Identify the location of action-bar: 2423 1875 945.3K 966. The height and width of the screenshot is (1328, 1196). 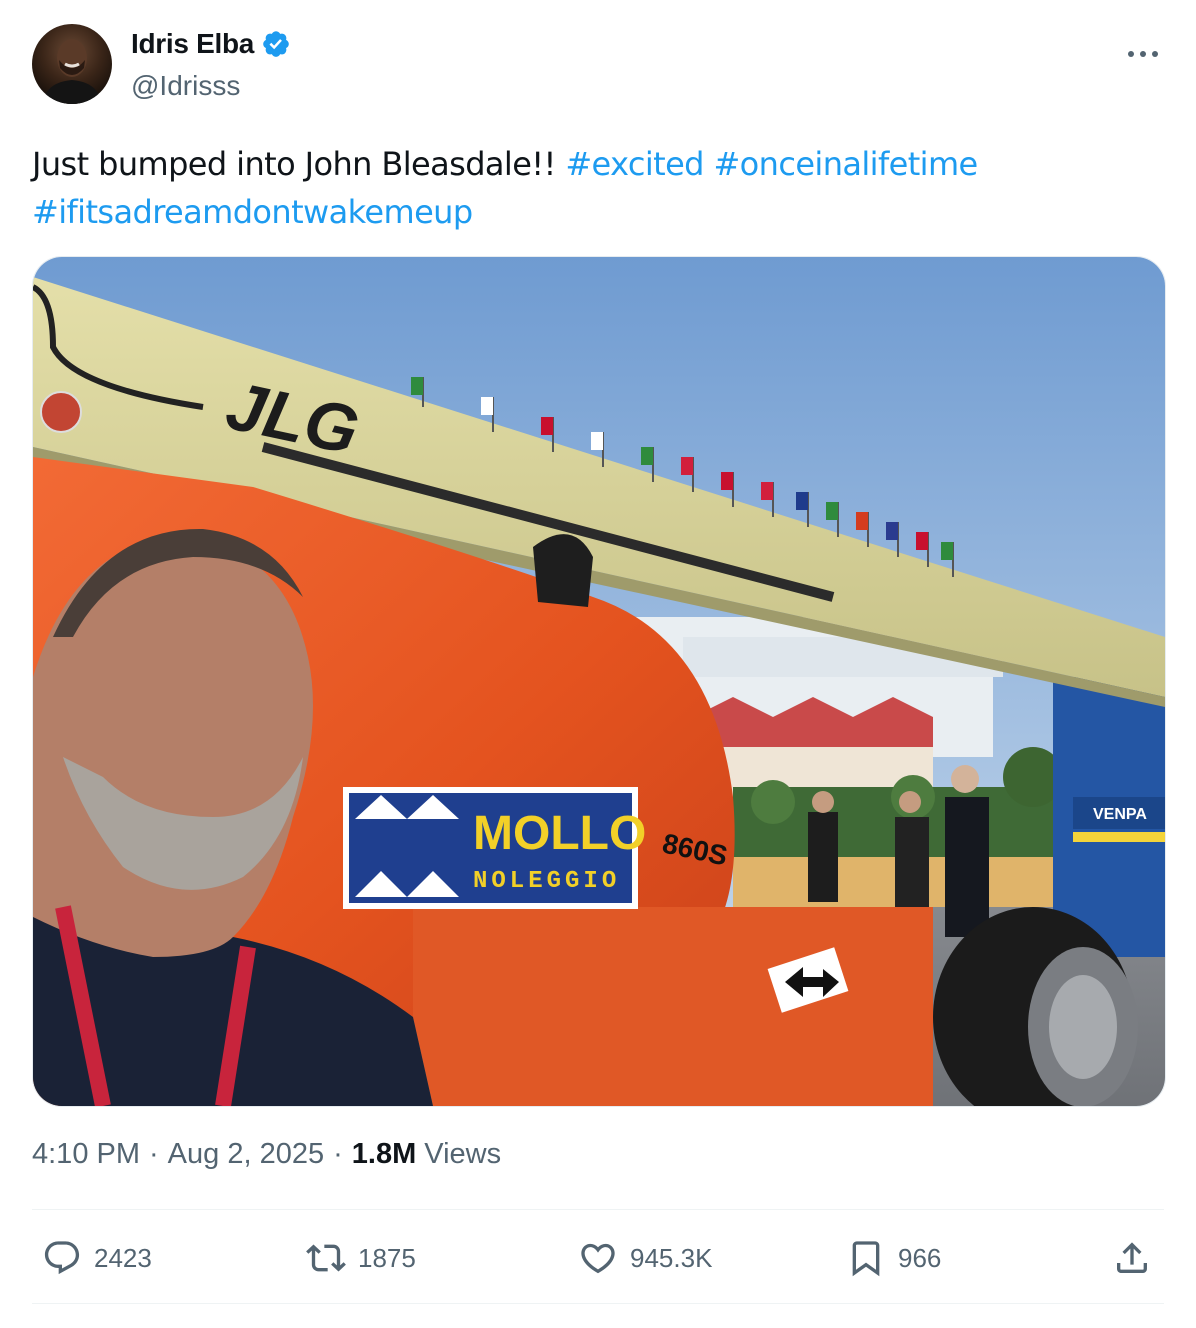
(598, 1258).